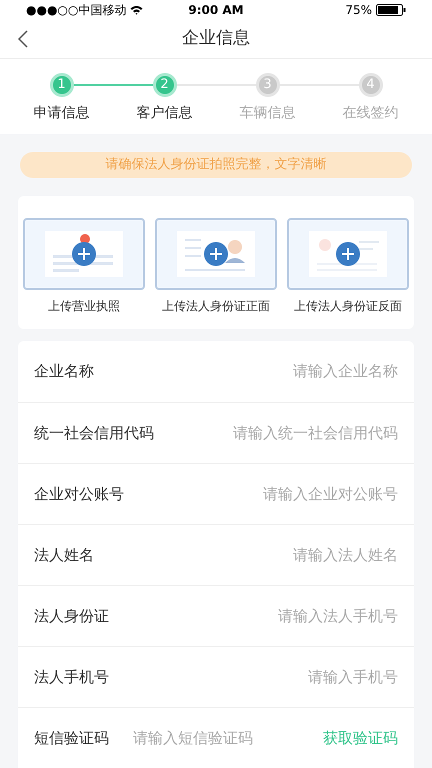  I want to click on input-field: 请输入短信验证码, so click(224, 738).